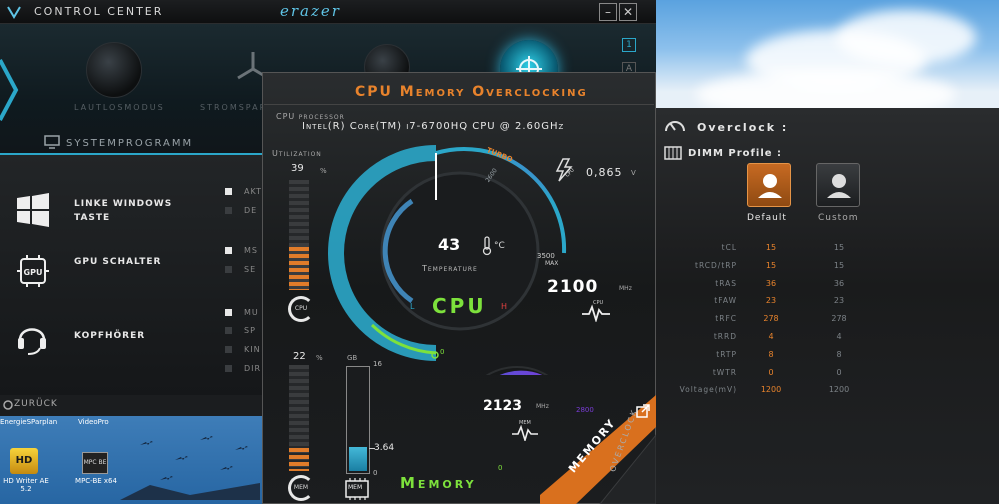  What do you see at coordinates (726, 318) in the screenshot?
I see `timing-name-trfc: tRFC` at bounding box center [726, 318].